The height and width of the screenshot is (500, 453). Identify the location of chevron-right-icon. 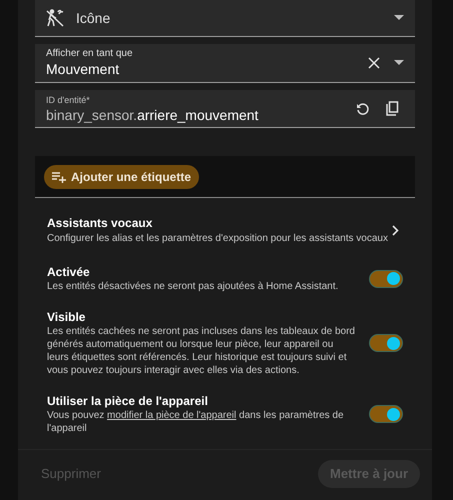
(395, 230).